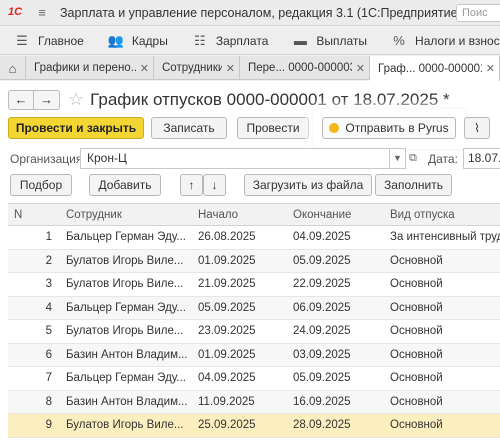 This screenshot has height=446, width=500. Describe the element at coordinates (239, 331) in the screenshot. I see `start-date-cell: 23.09.2025` at that location.